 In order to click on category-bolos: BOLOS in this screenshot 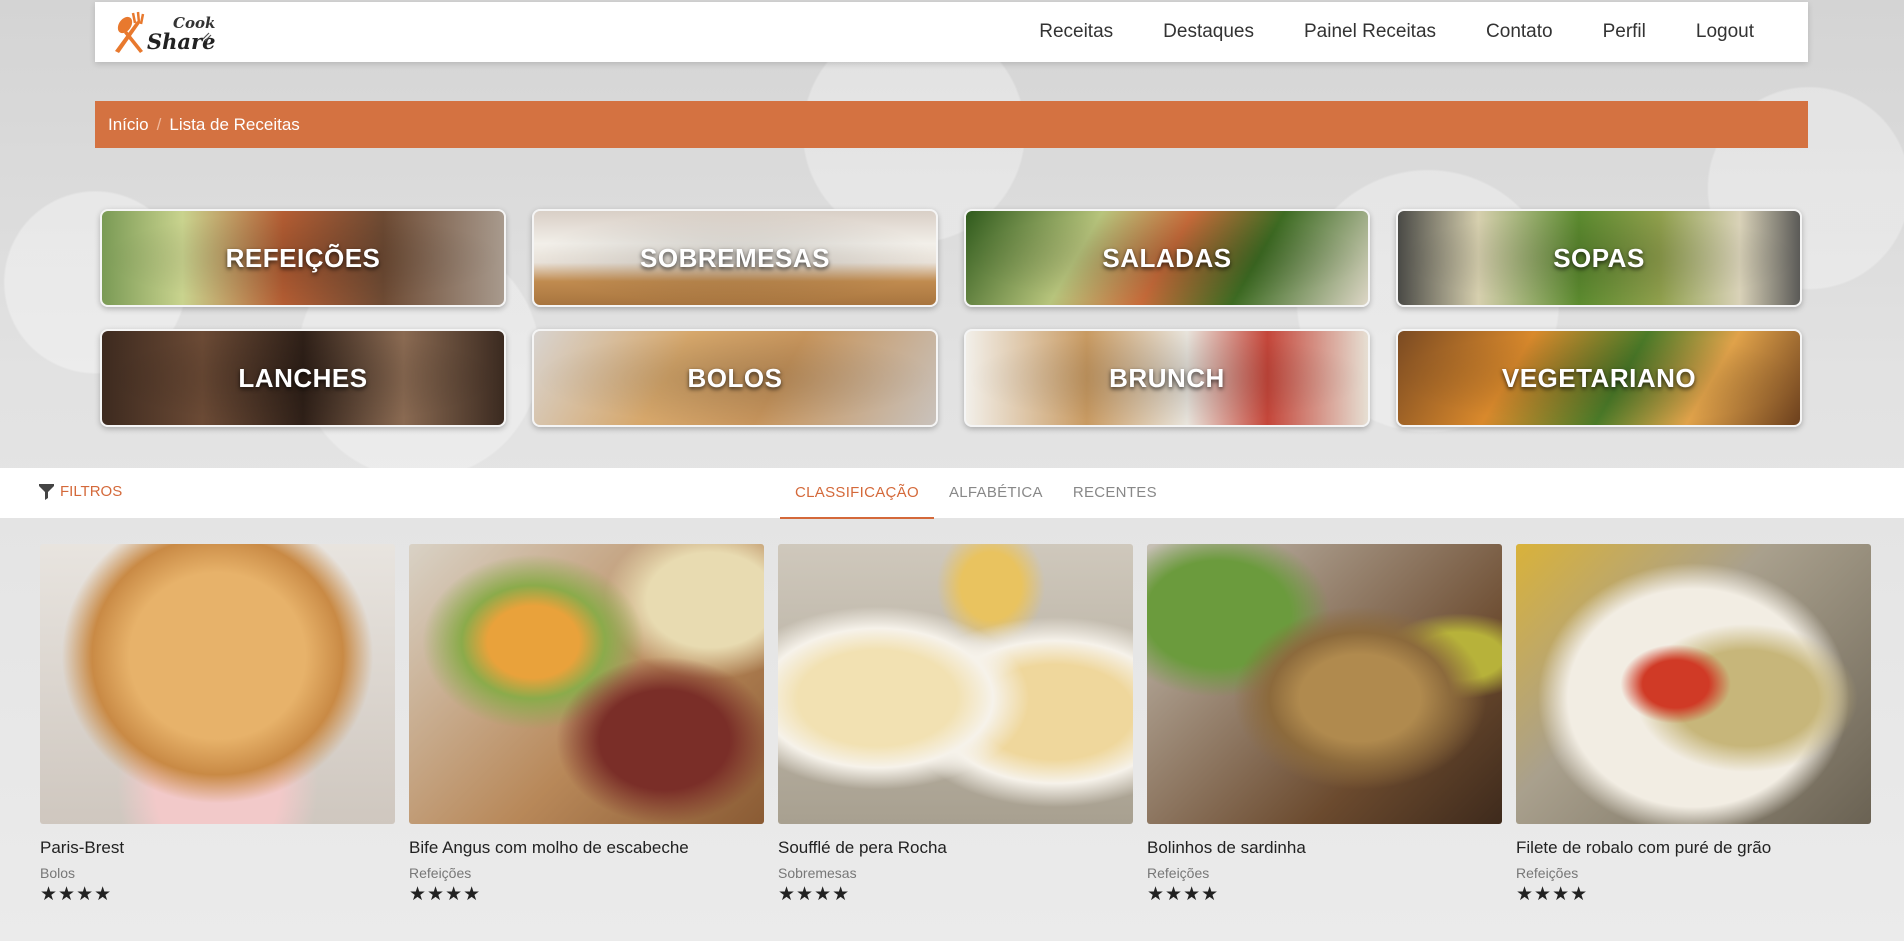, I will do `click(735, 378)`.